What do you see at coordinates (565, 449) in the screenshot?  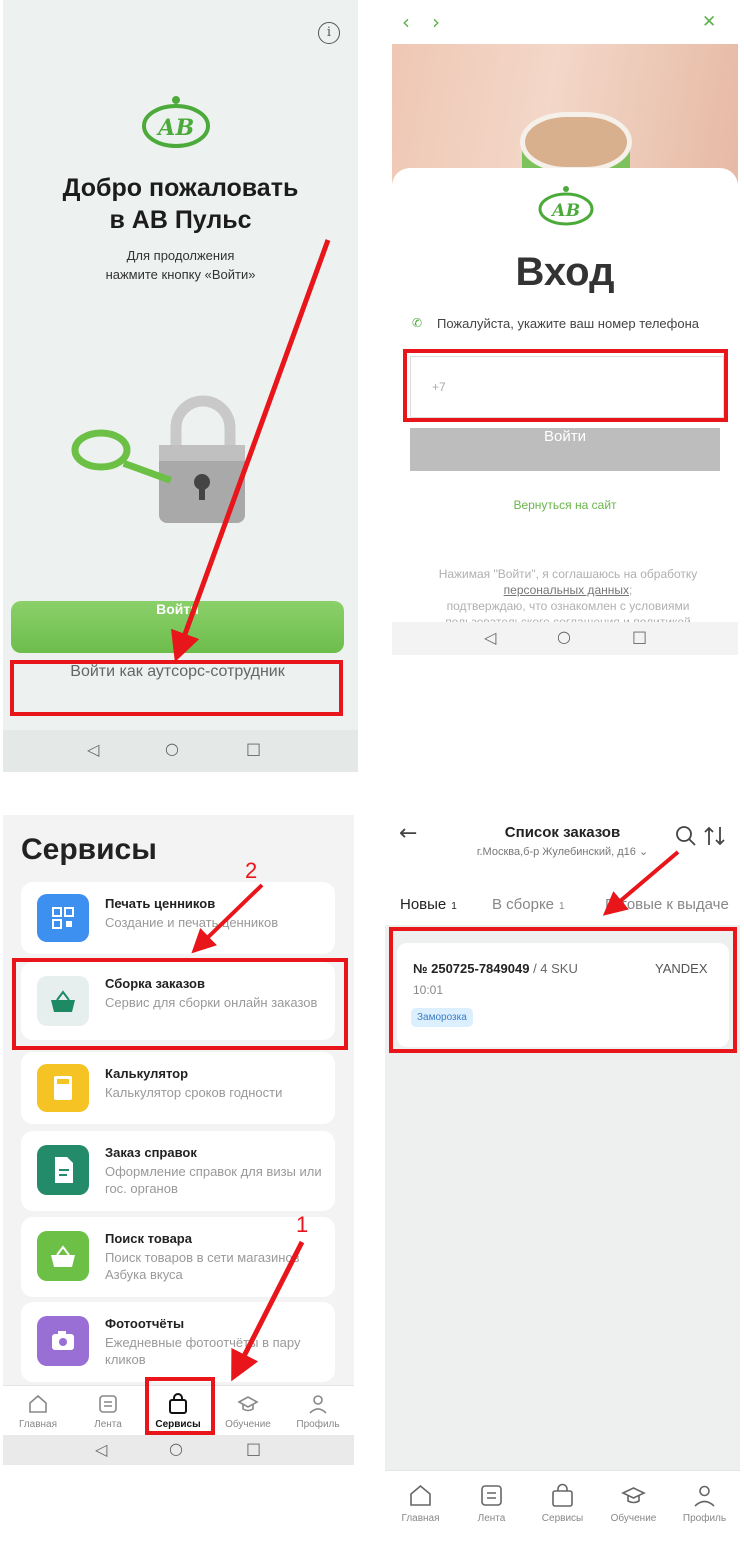 I see `login-submit-button: Войти` at bounding box center [565, 449].